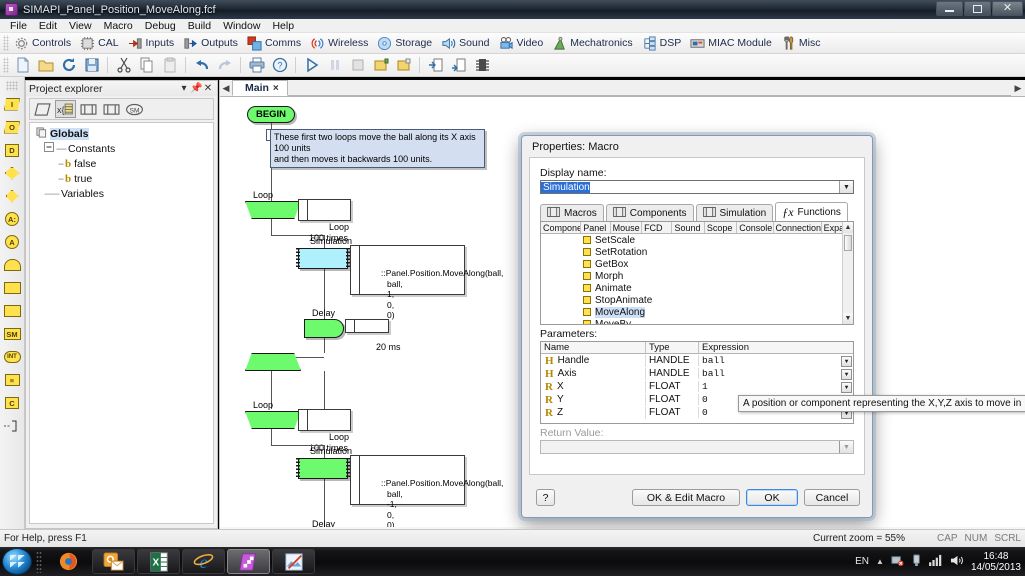 The height and width of the screenshot is (576, 1025). I want to click on variables-tab: x{, so click(65, 109).